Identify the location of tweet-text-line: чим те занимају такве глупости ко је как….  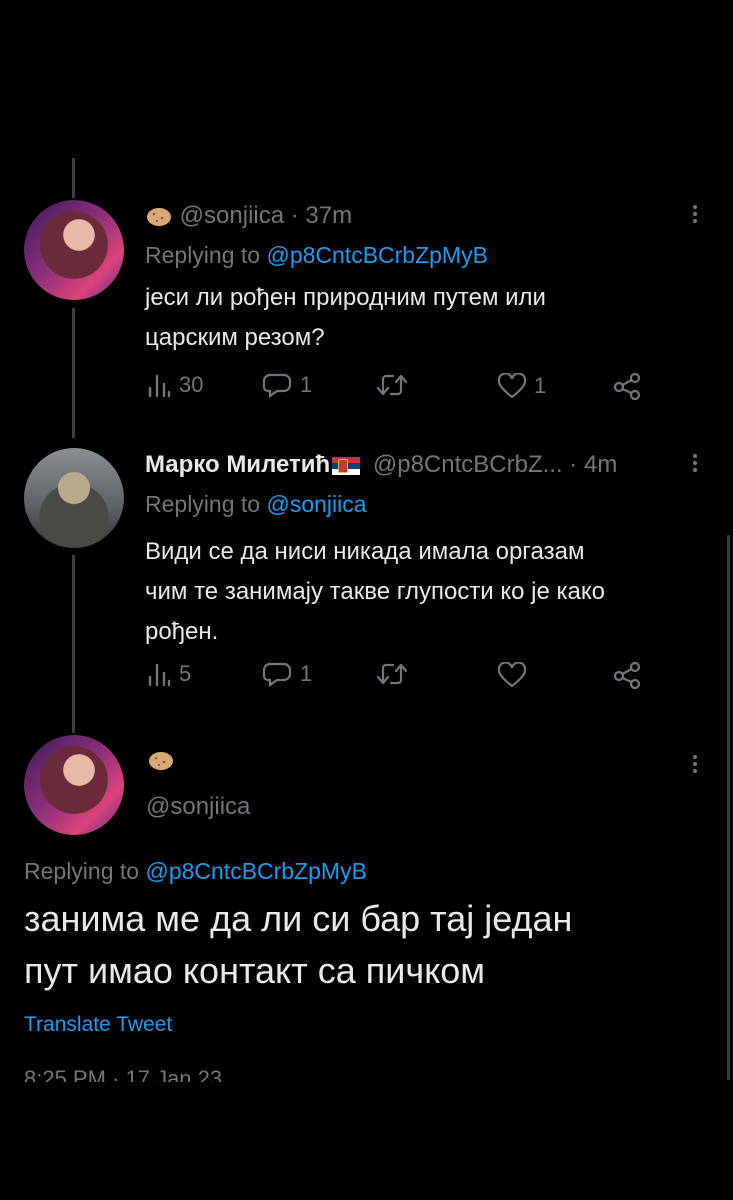
(375, 591).